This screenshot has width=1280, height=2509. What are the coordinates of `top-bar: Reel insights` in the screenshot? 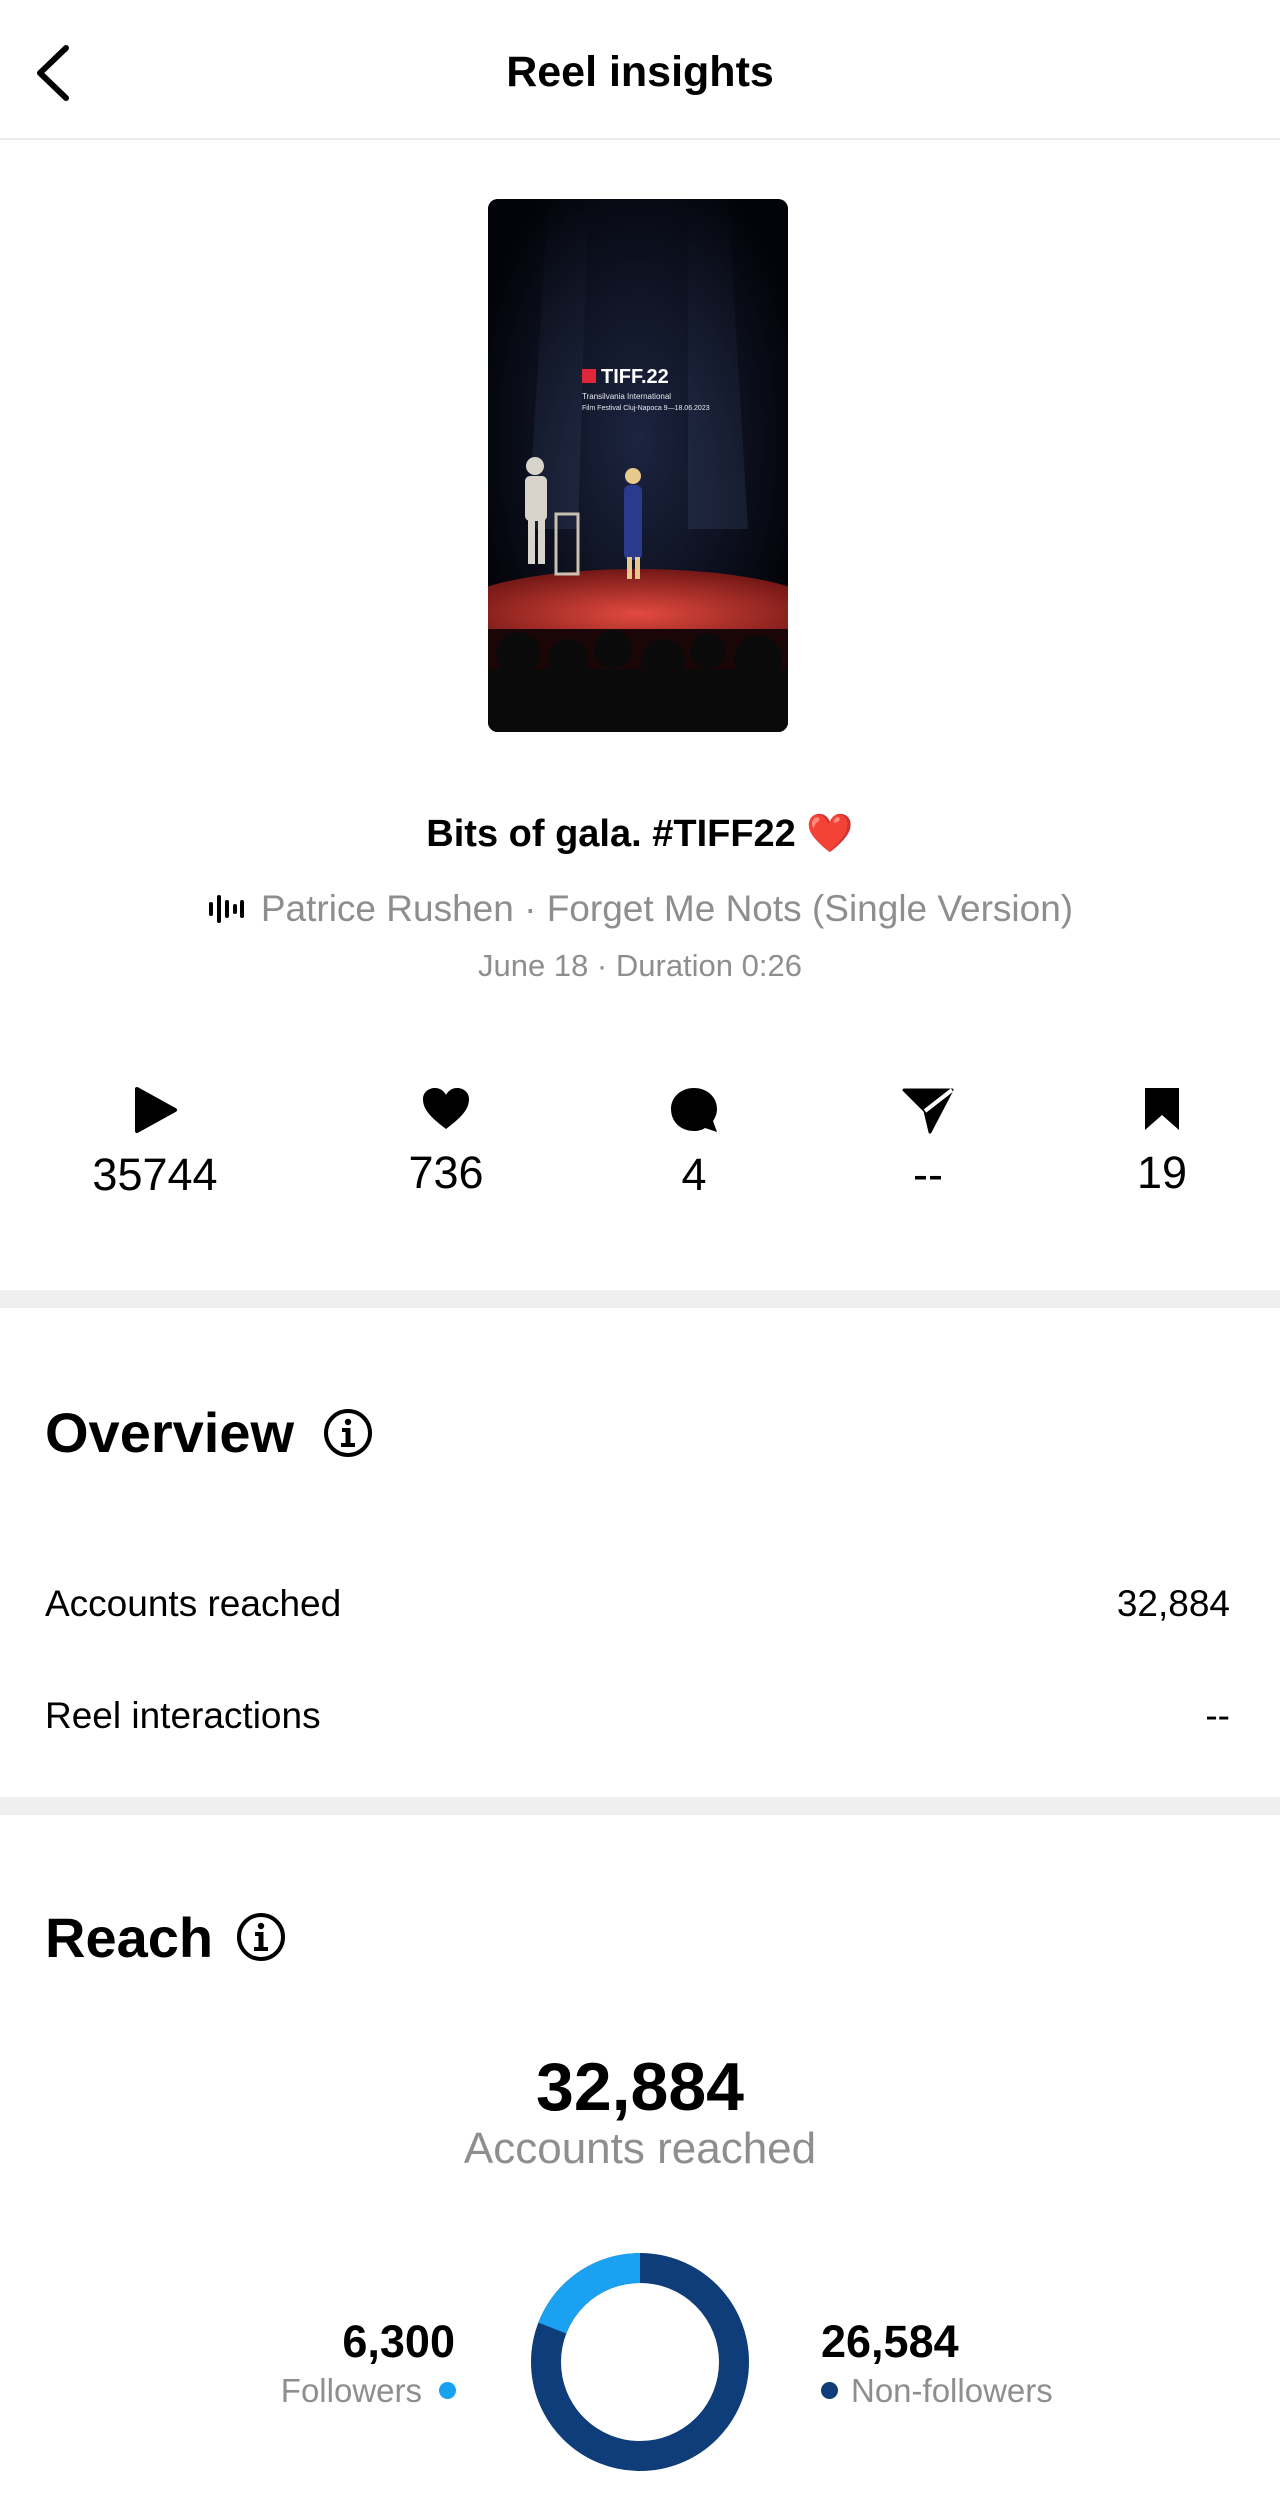 It's located at (640, 70).